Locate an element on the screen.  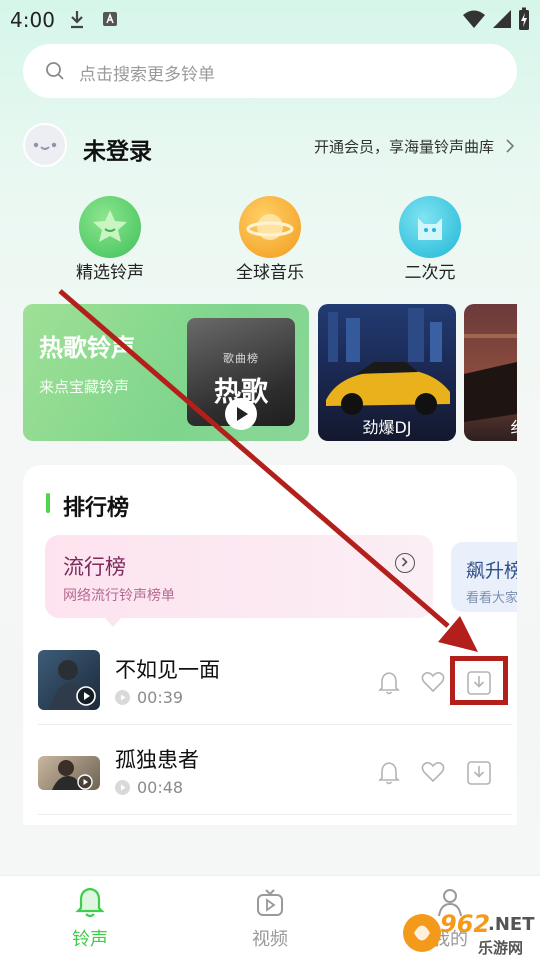
search-placeholder: 点击搜索更多铃单 is located at coordinates (147, 75).